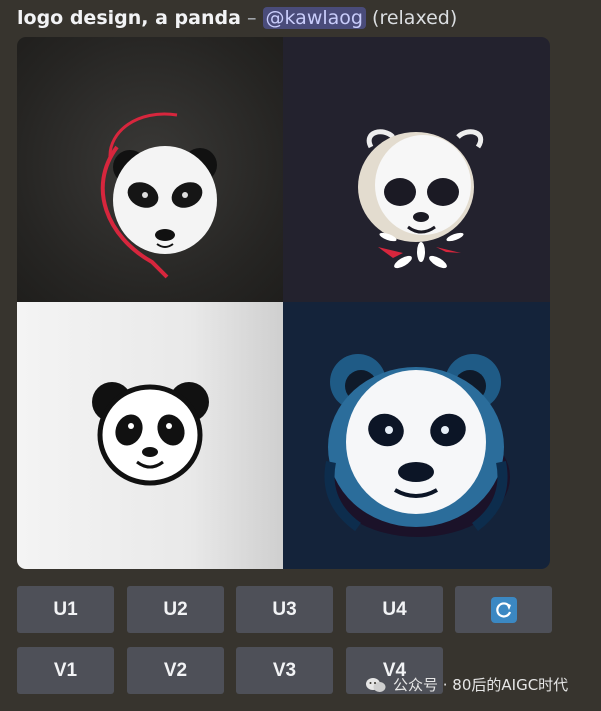  I want to click on user-mention: @kawlaog, so click(314, 18).